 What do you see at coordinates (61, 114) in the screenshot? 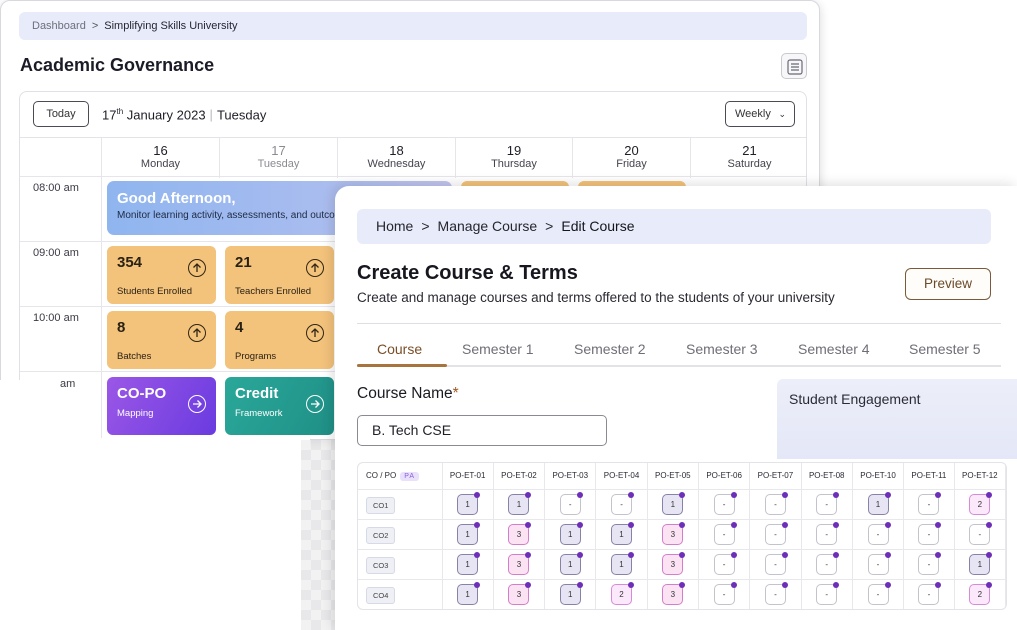
I see `today-button: Today` at bounding box center [61, 114].